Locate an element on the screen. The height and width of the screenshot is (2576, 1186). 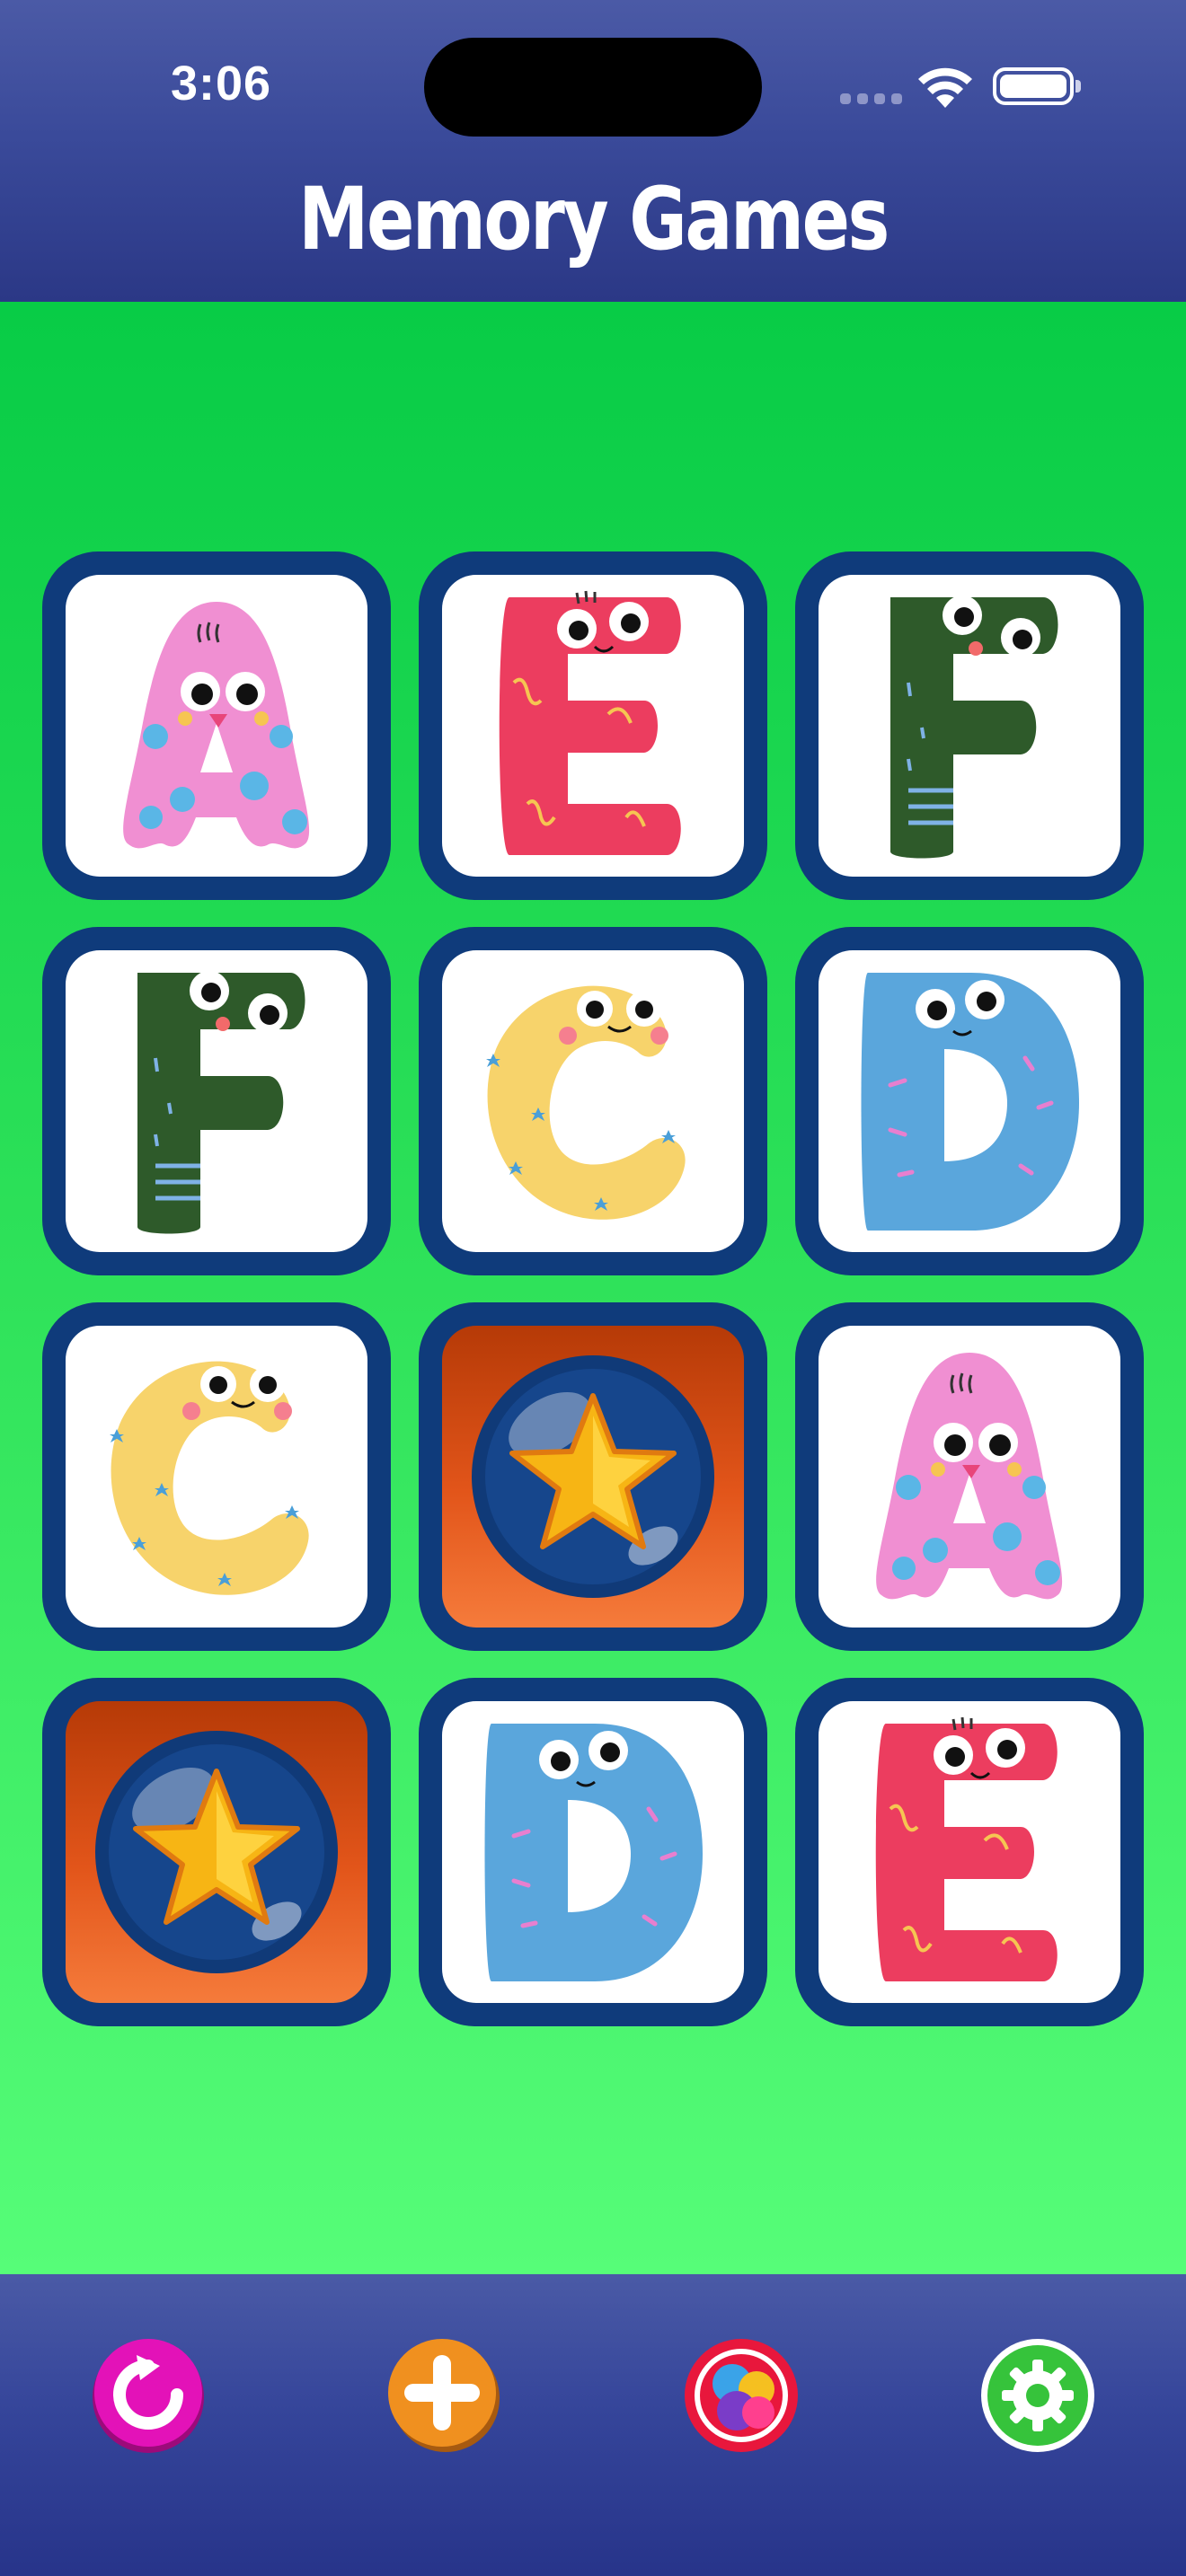
gear-icon is located at coordinates (1037, 2395).